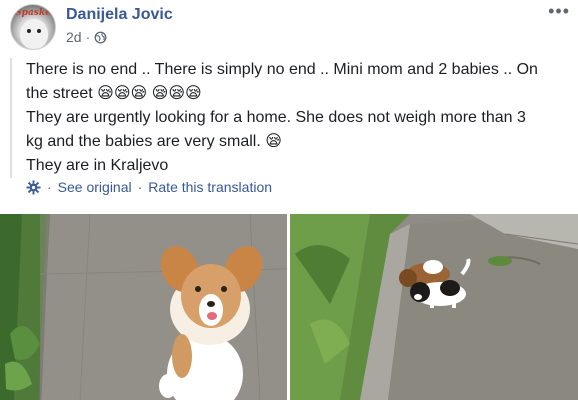 This screenshot has height=400, width=578. What do you see at coordinates (119, 15) in the screenshot?
I see `author-name: Danijela Jovic` at bounding box center [119, 15].